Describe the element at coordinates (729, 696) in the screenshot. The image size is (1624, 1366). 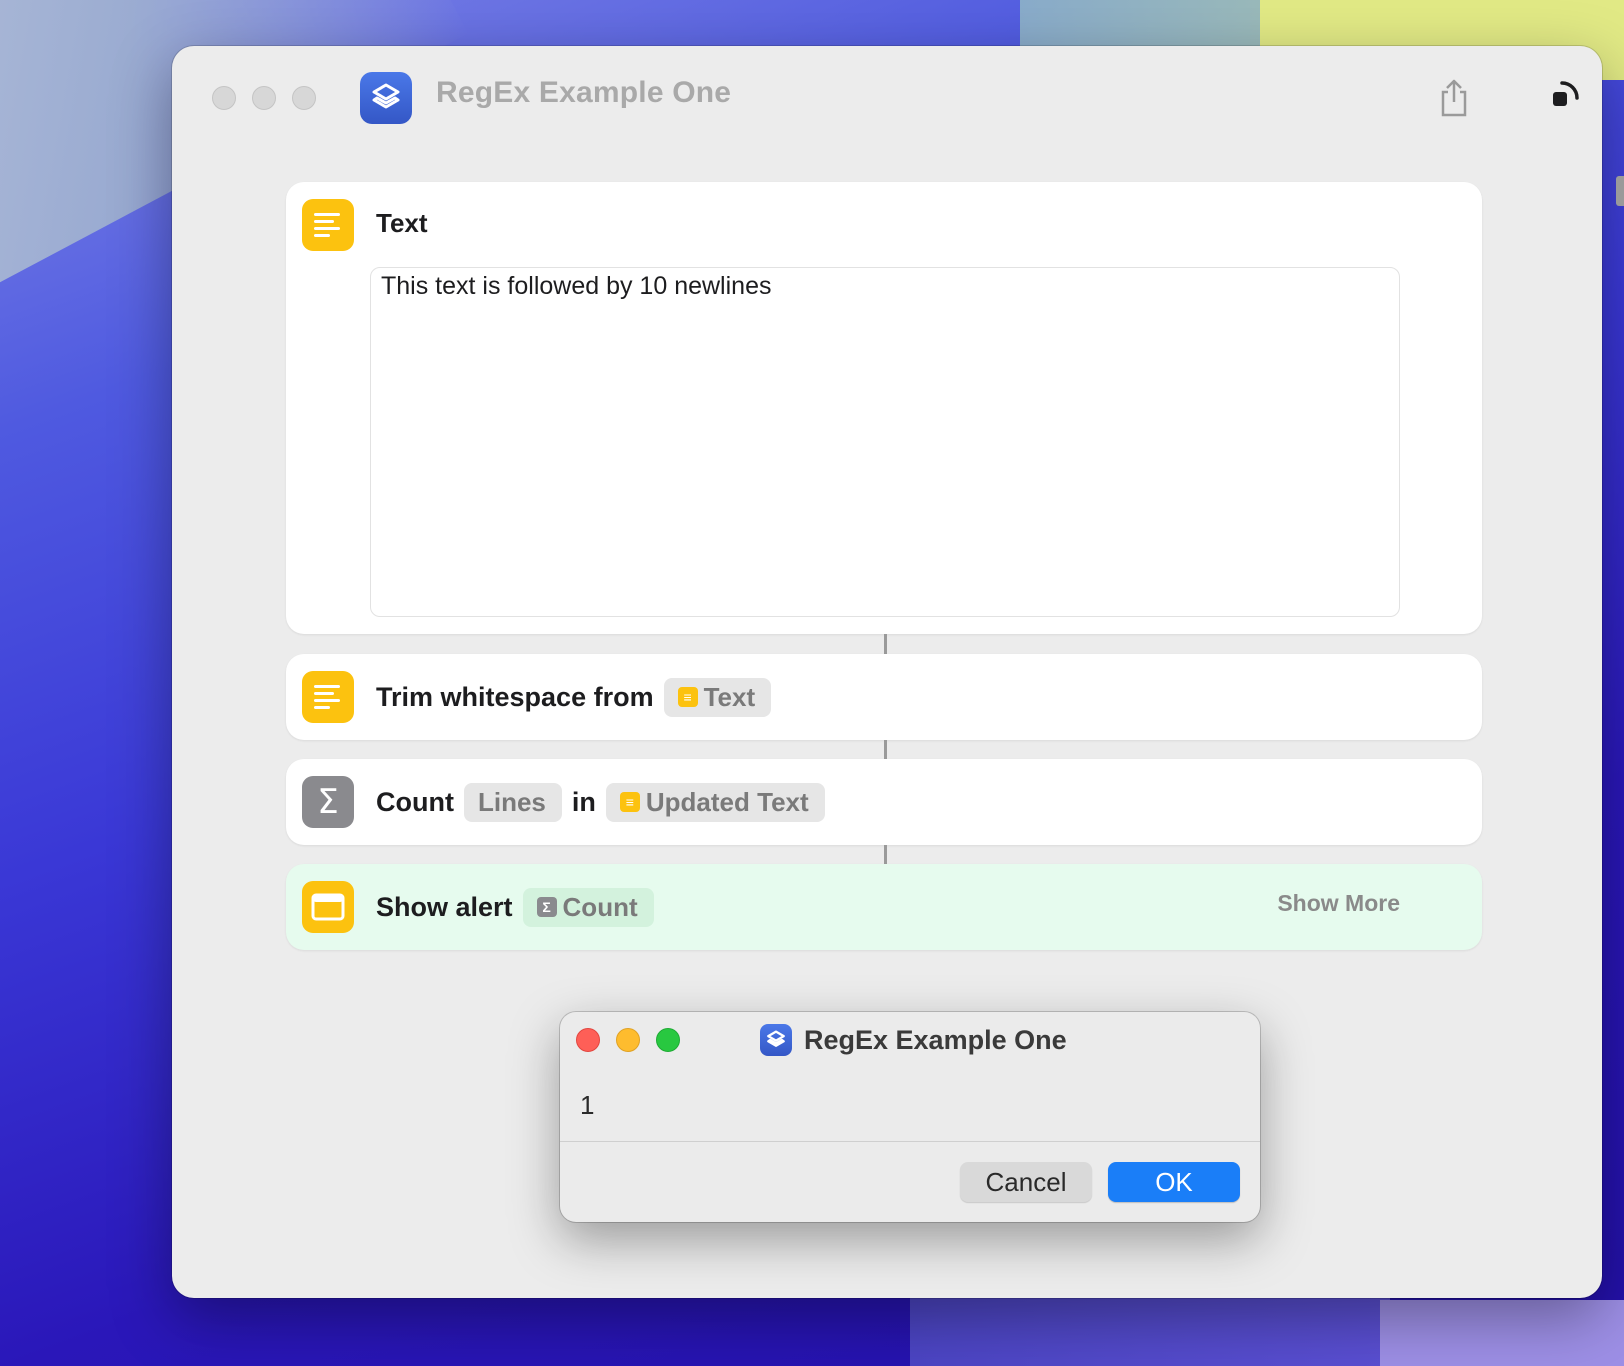
I see `token-label: Text` at that location.